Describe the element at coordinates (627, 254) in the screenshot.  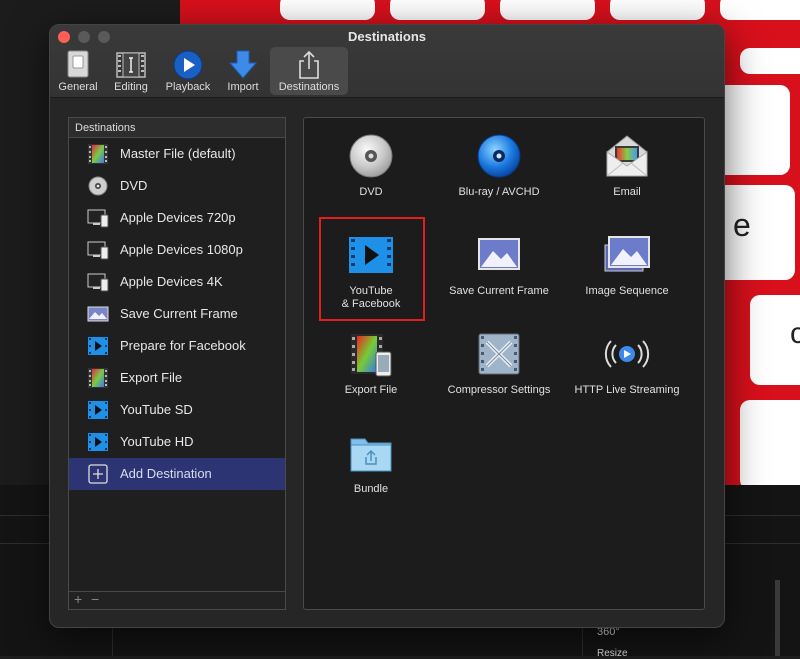
I see `image-stack-icon` at that location.